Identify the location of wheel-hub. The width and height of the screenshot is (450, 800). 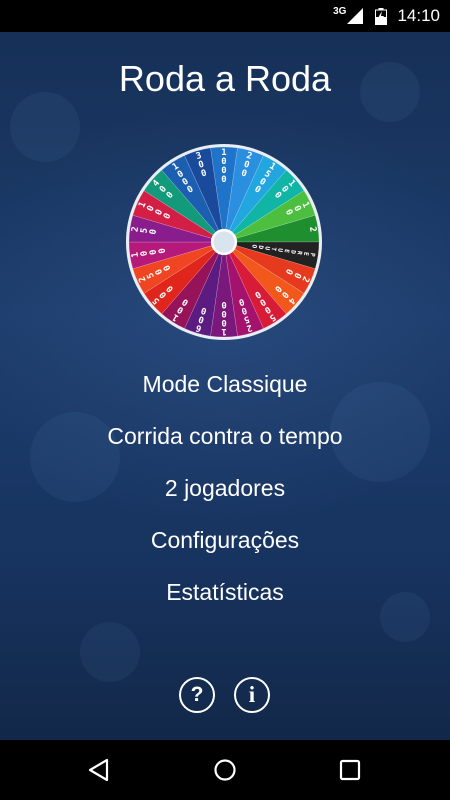
(224, 242).